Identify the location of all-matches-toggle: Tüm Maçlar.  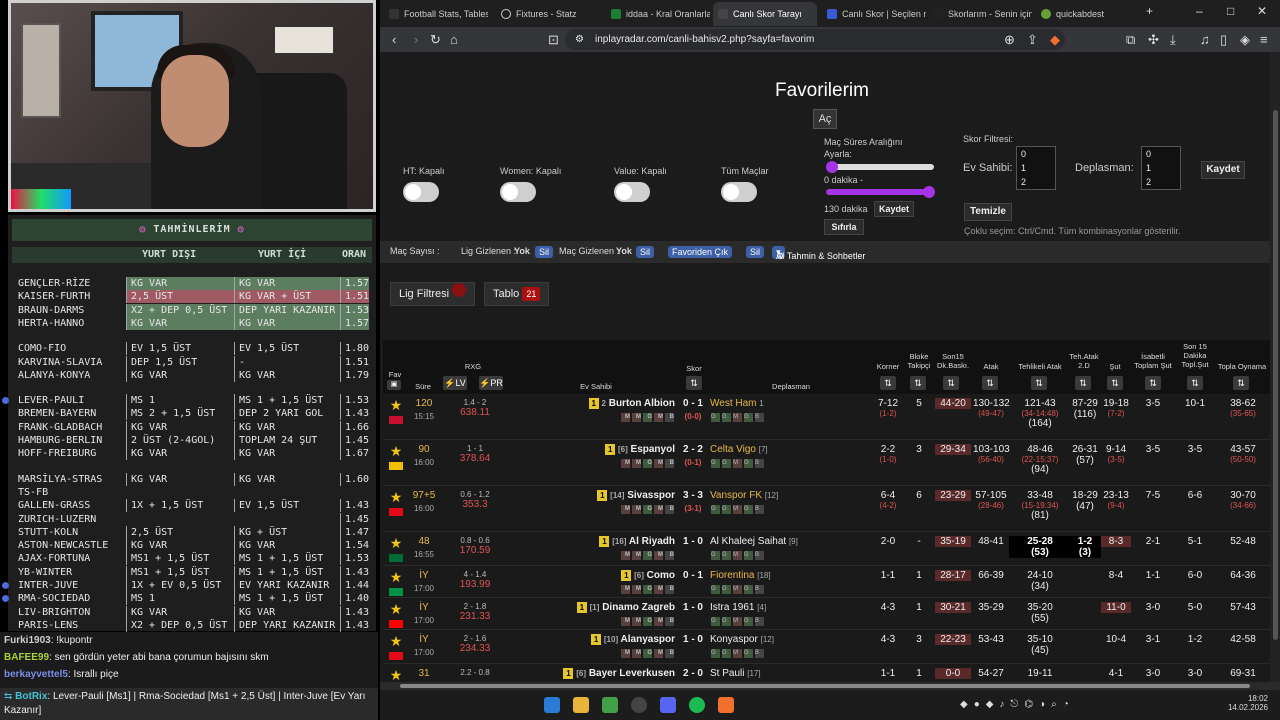
(745, 184).